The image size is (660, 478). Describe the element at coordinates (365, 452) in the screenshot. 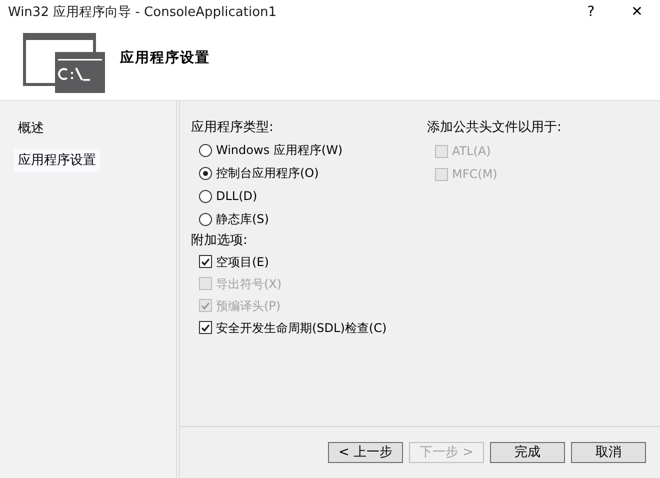

I see `dialog-button: < 上一步` at that location.